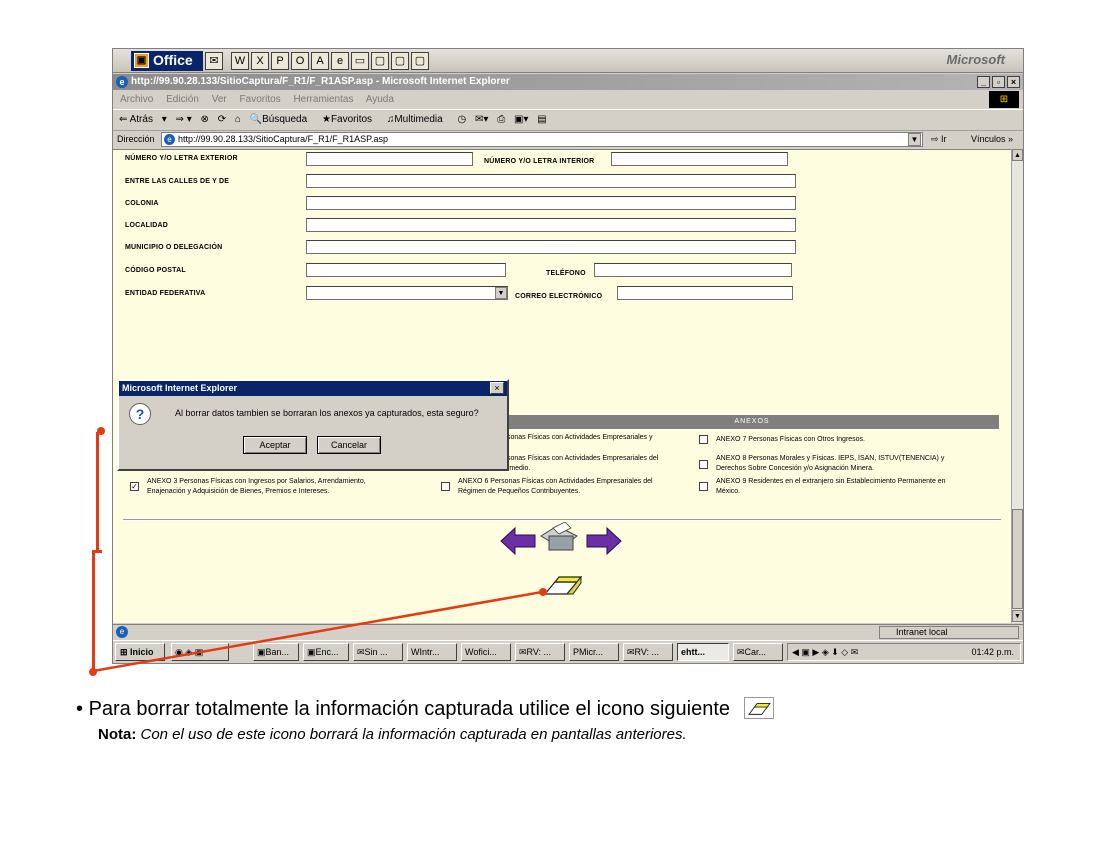 The height and width of the screenshot is (860, 1116). Describe the element at coordinates (703, 464) in the screenshot. I see `anexo-8-checkbox` at that location.